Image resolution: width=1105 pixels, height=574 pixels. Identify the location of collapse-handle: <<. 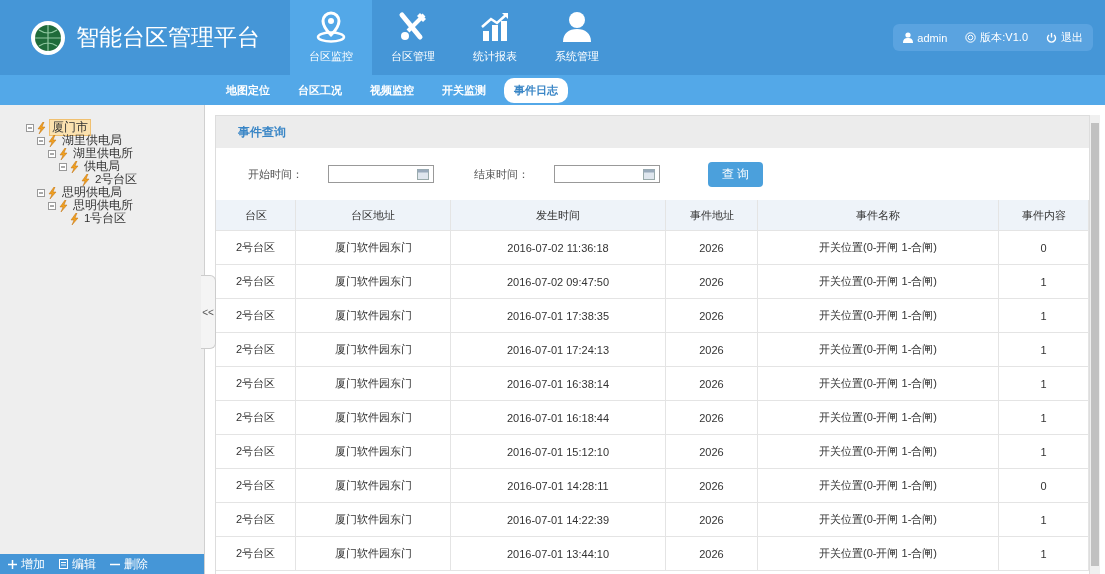
(208, 312).